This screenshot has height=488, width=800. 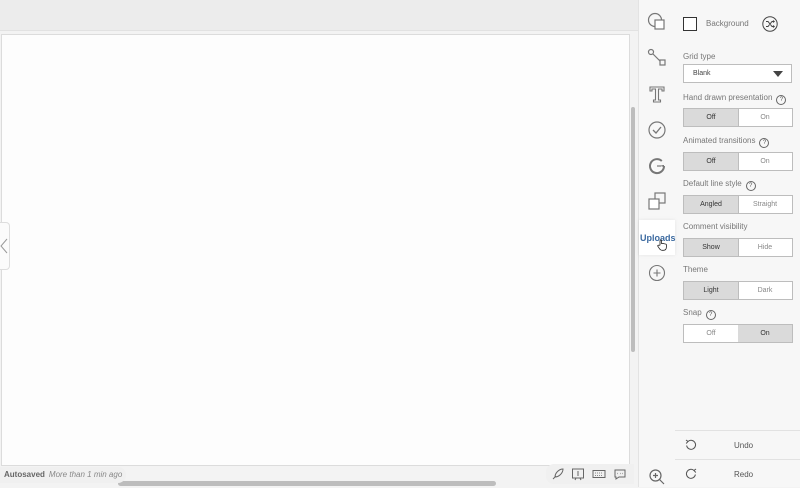 I want to click on background-label: Background, so click(x=727, y=23).